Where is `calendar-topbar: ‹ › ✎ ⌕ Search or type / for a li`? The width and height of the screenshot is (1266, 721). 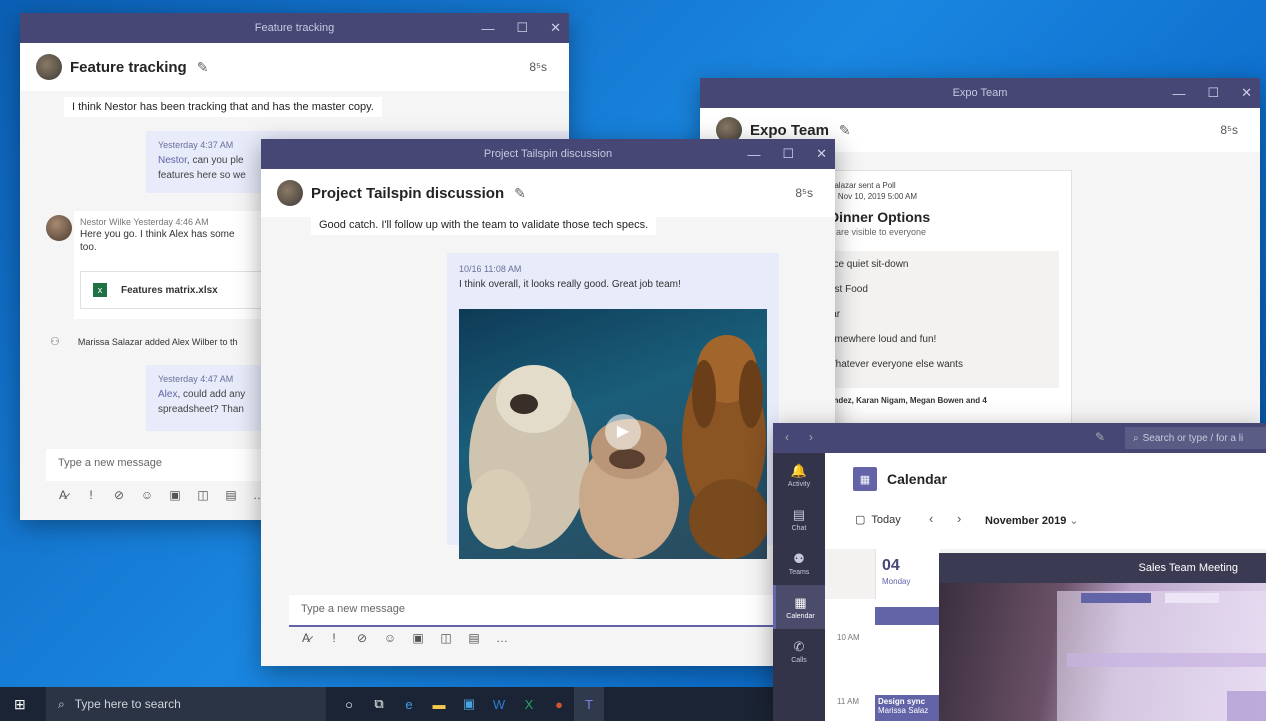 calendar-topbar: ‹ › ✎ ⌕ Search or type / for a li is located at coordinates (1019, 438).